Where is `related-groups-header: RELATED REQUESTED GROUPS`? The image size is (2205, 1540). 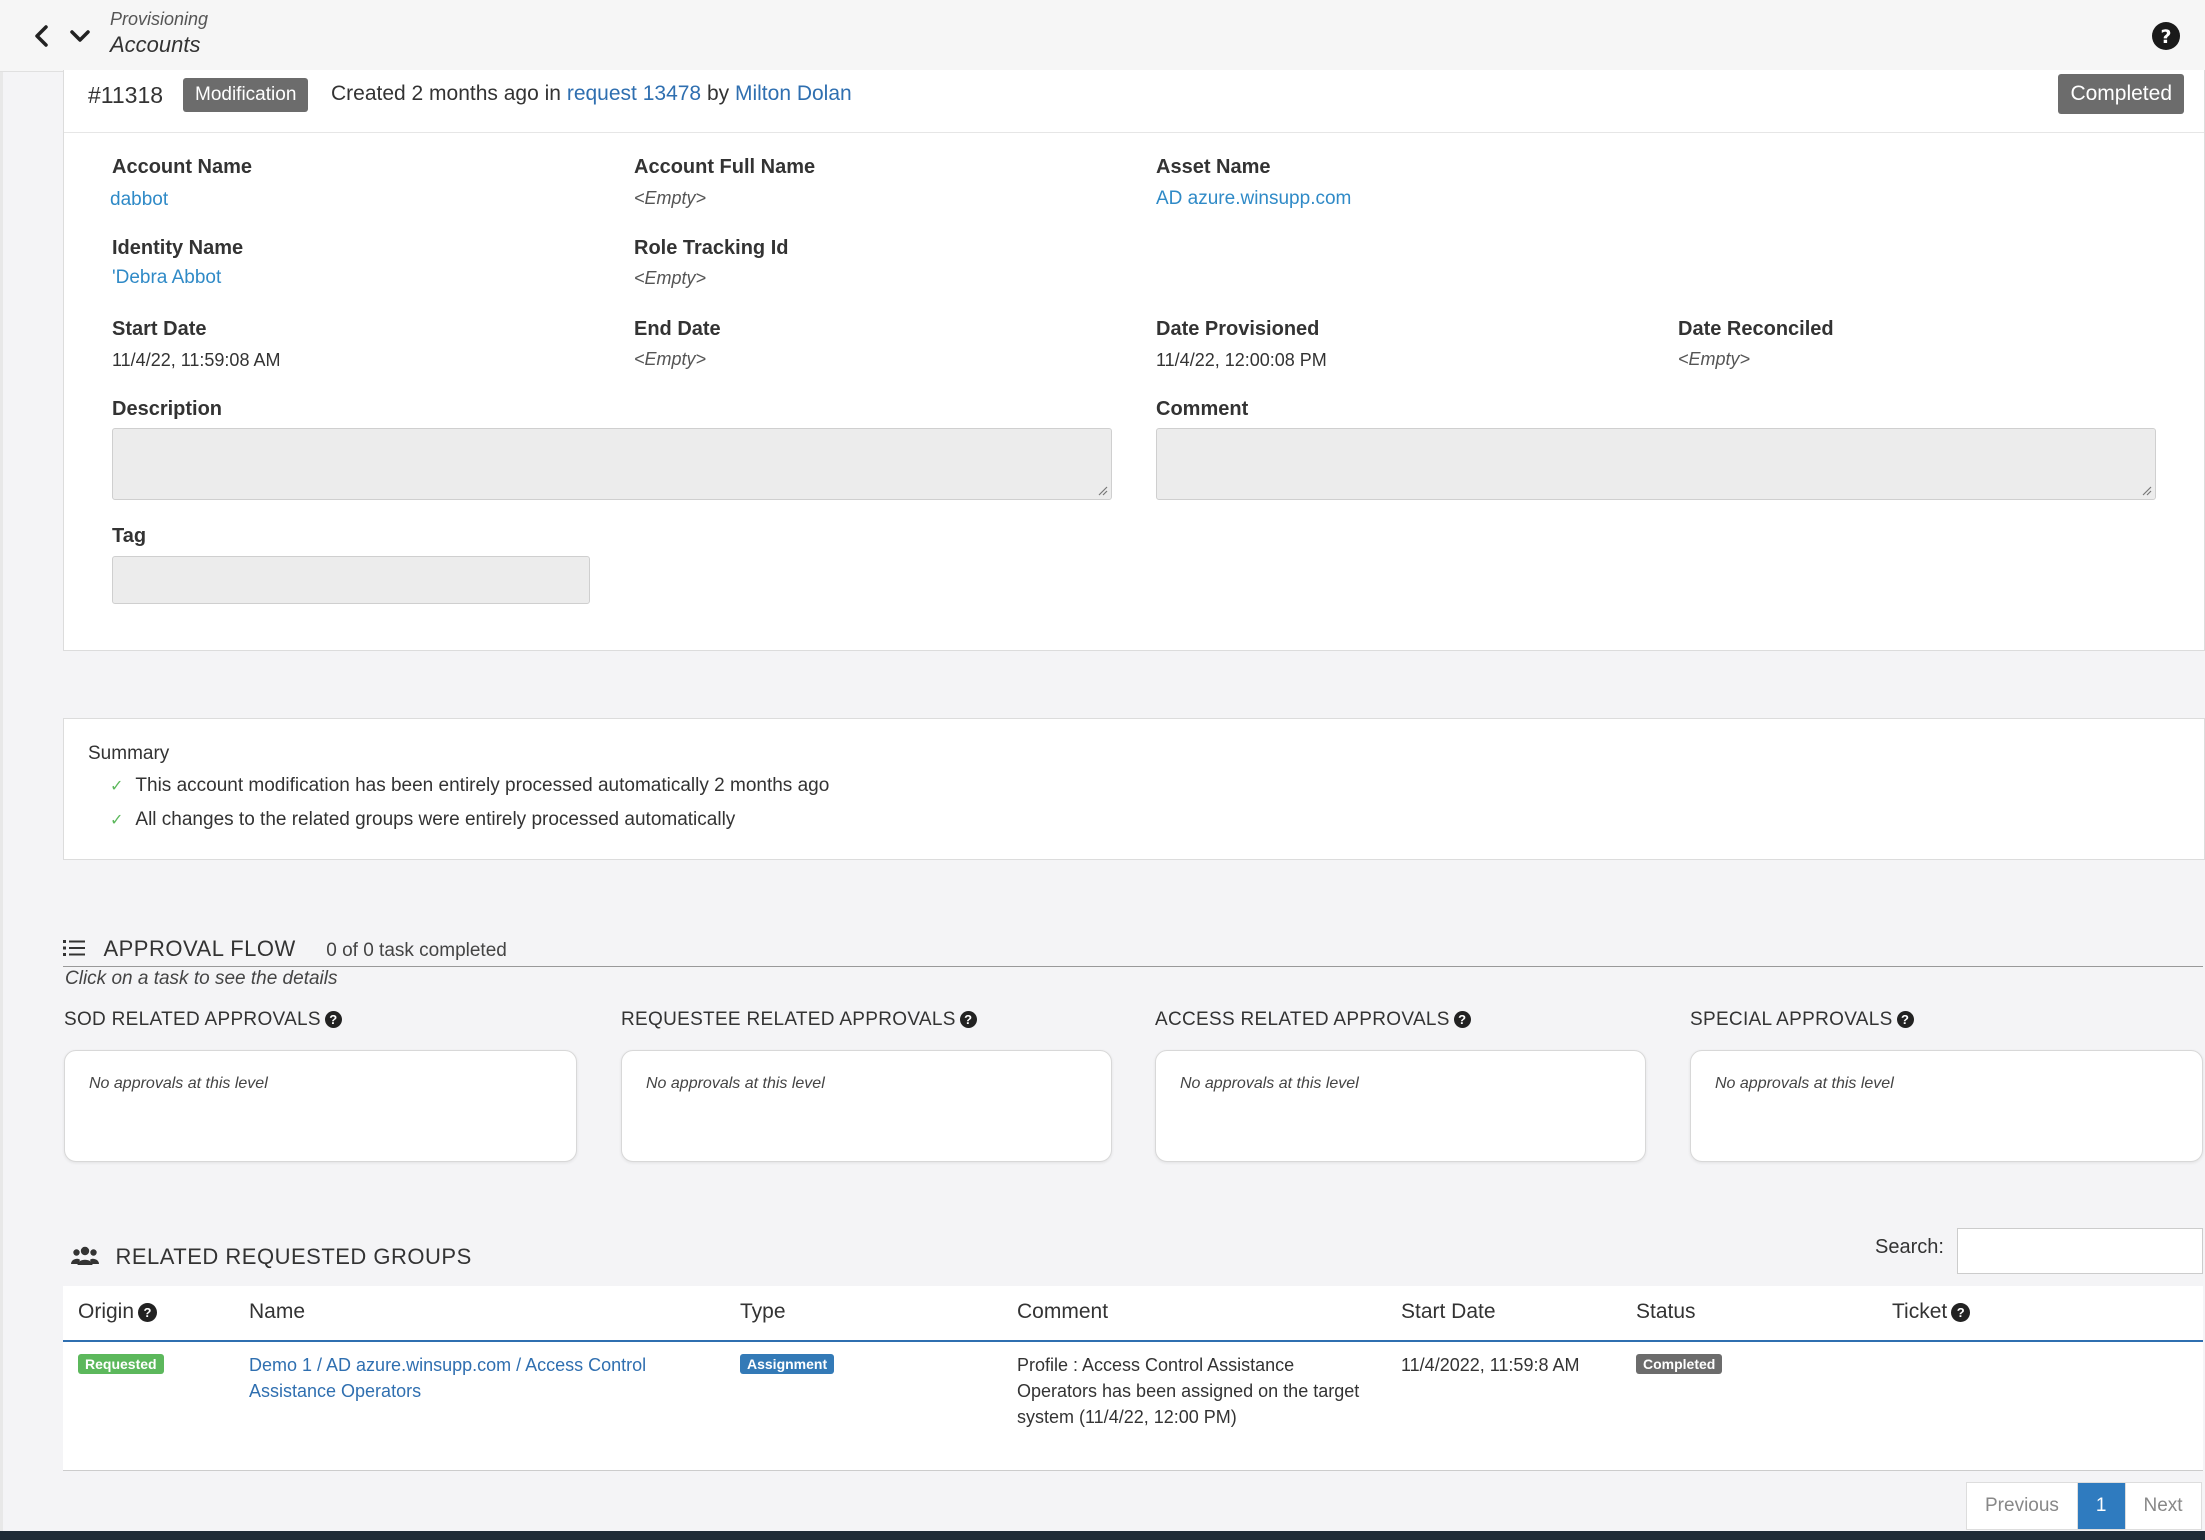
related-groups-header: RELATED REQUESTED GROUPS is located at coordinates (271, 1257).